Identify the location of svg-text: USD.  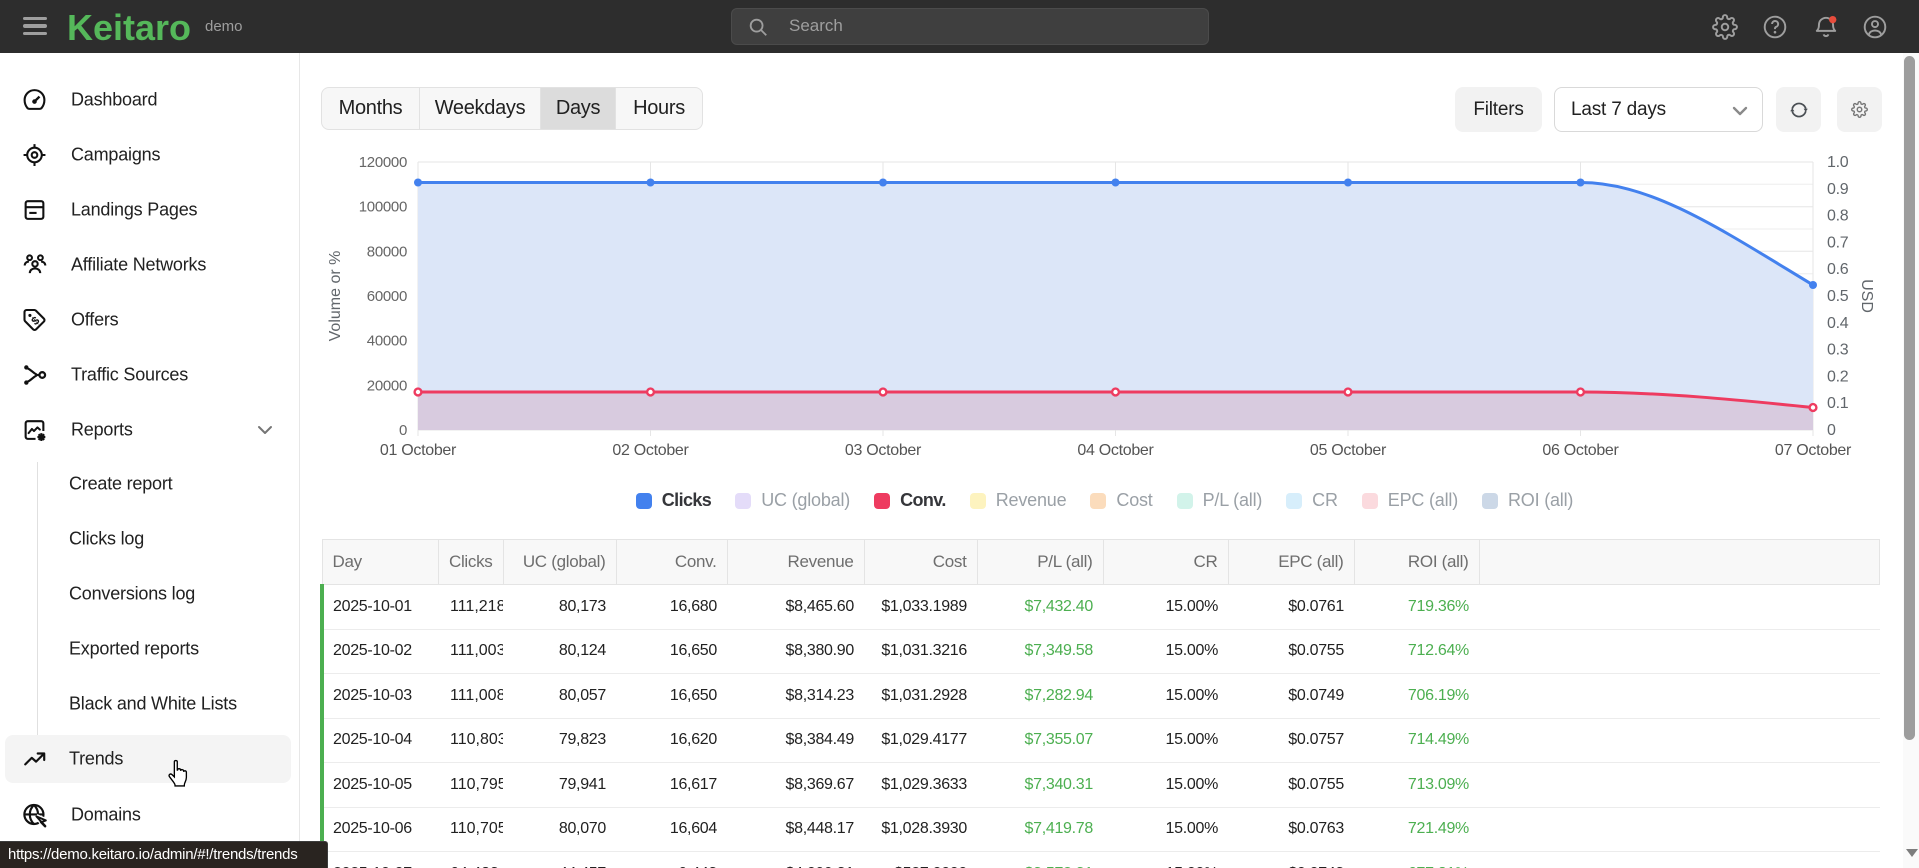
(1866, 296).